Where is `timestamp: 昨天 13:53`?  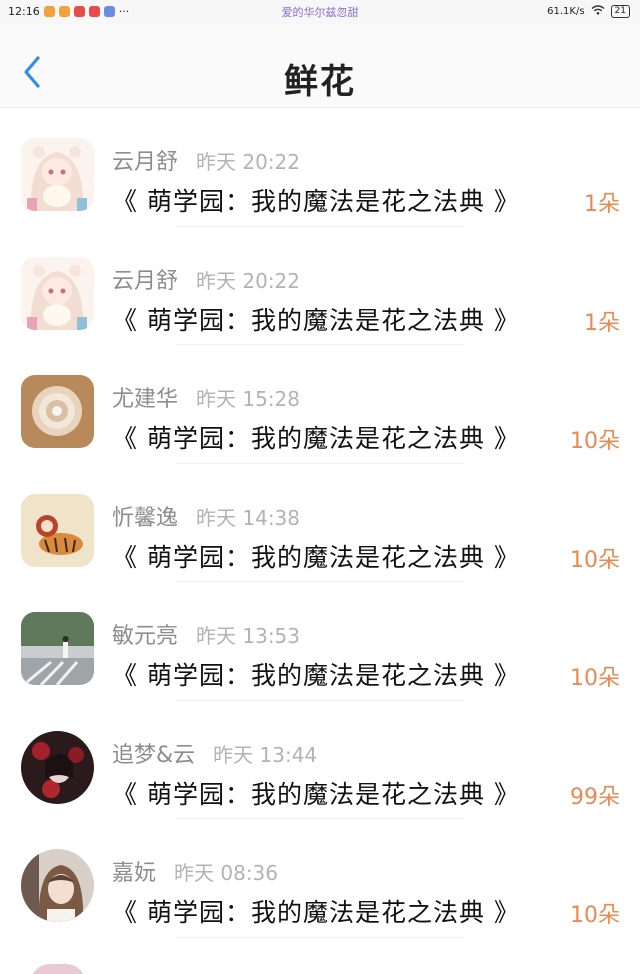 timestamp: 昨天 13:53 is located at coordinates (248, 636).